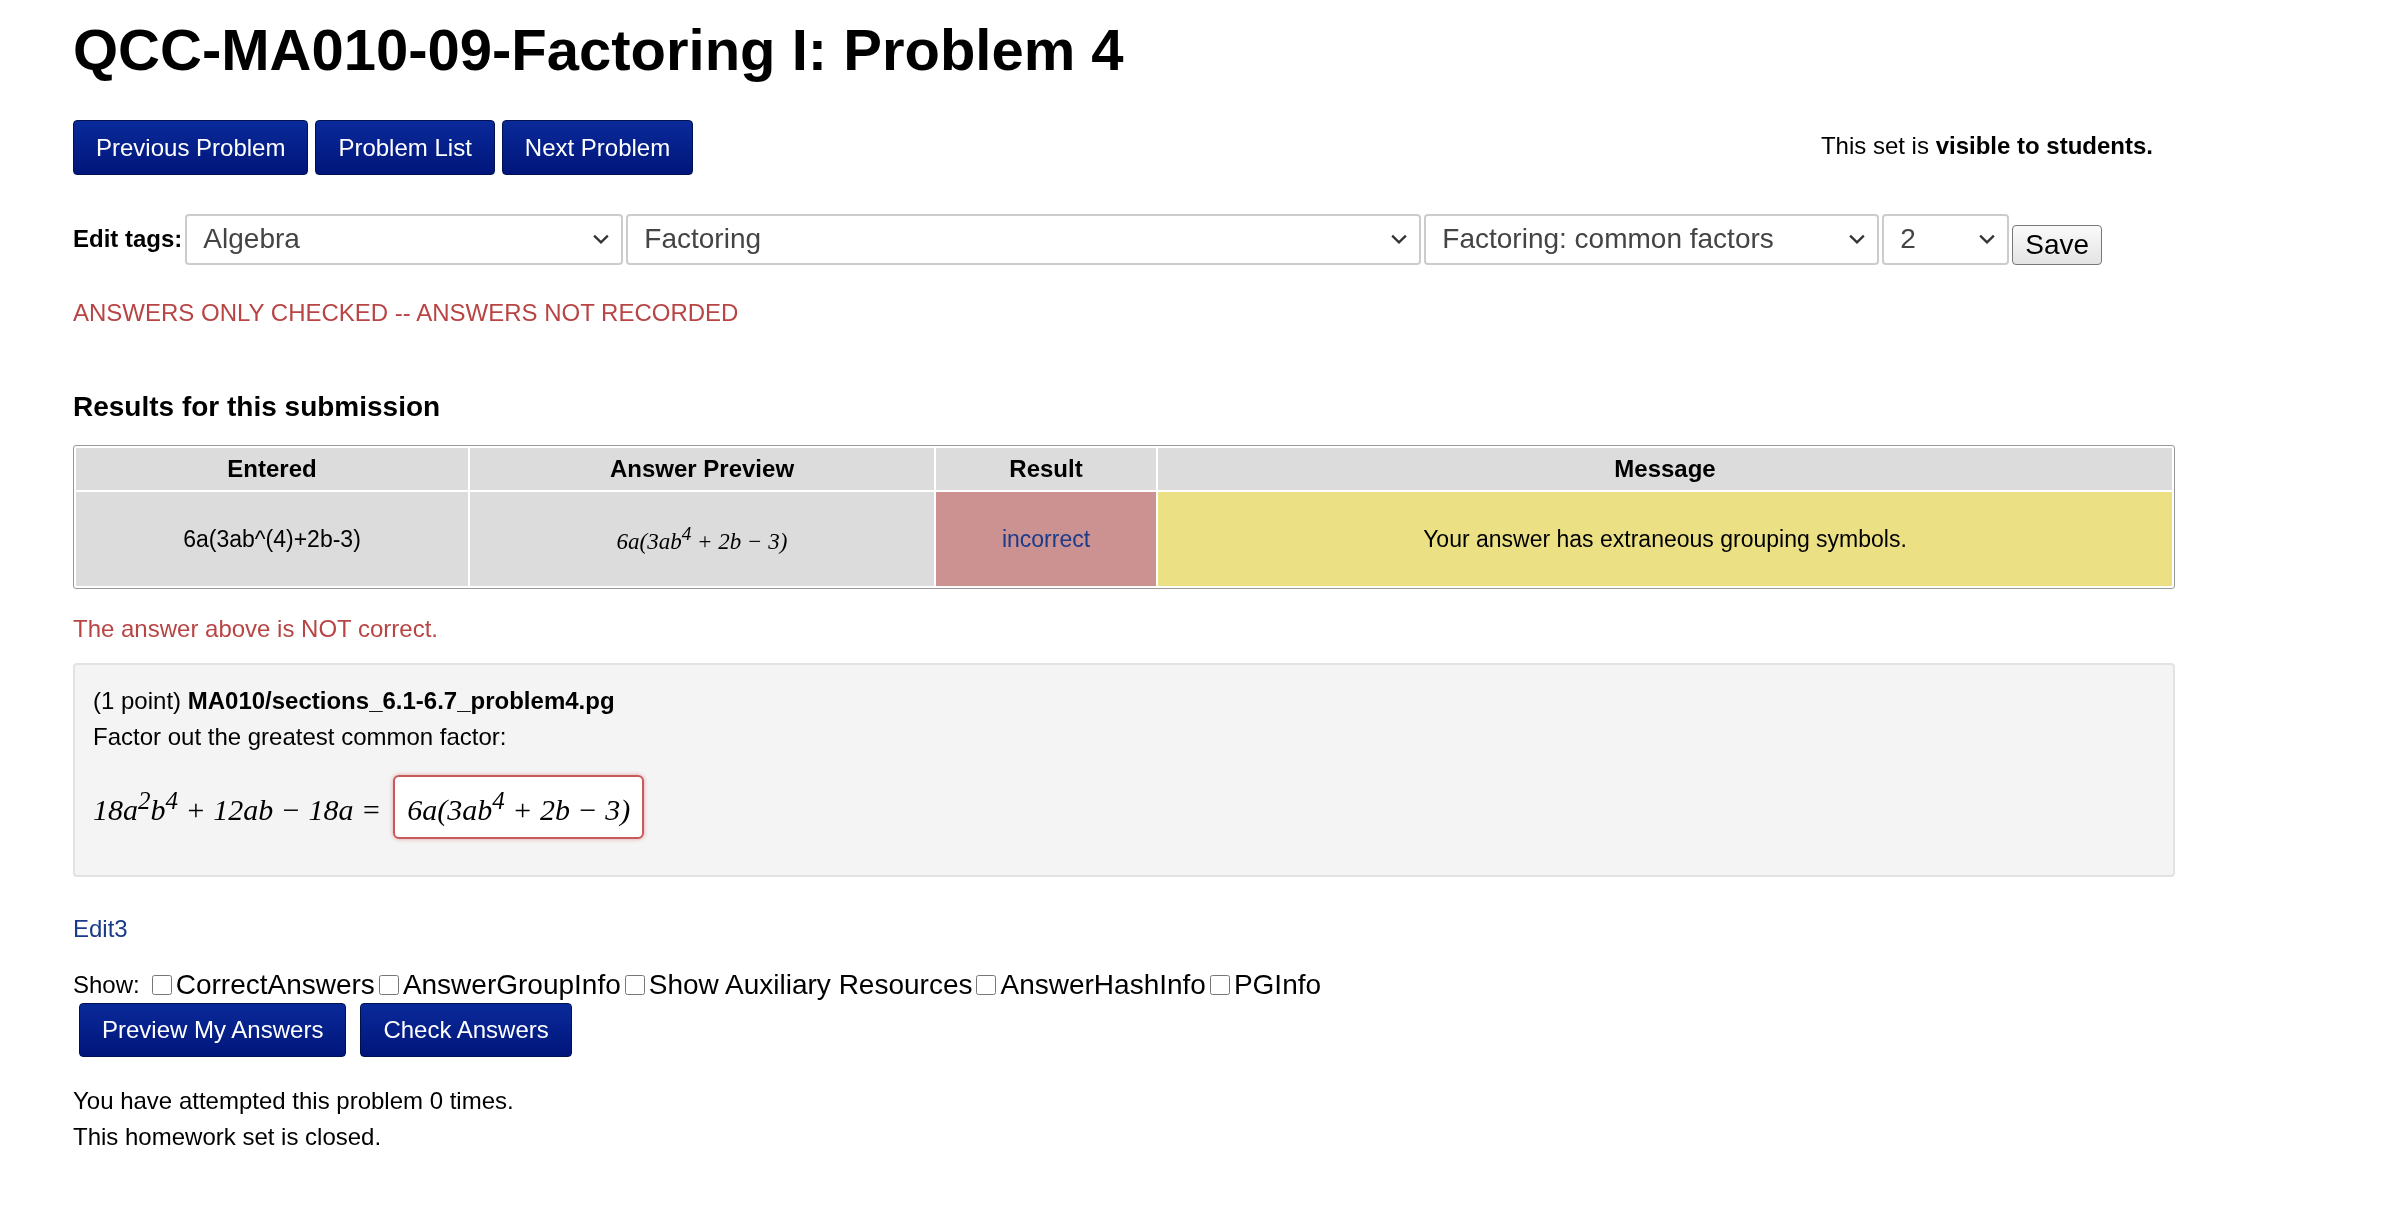  Describe the element at coordinates (272, 469) in the screenshot. I see `column-header: Entered` at that location.